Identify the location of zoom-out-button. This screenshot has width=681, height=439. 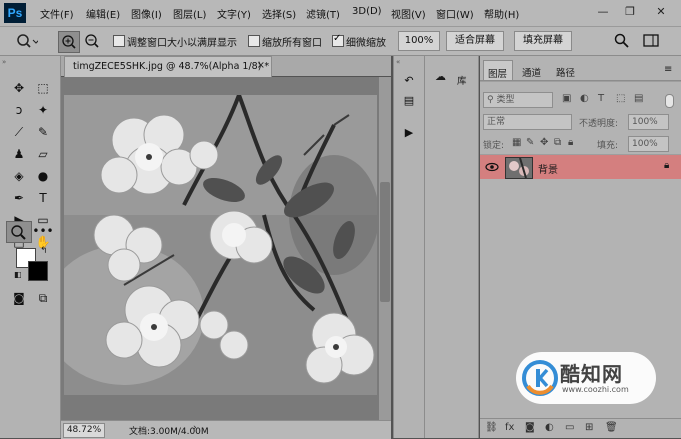
(92, 41).